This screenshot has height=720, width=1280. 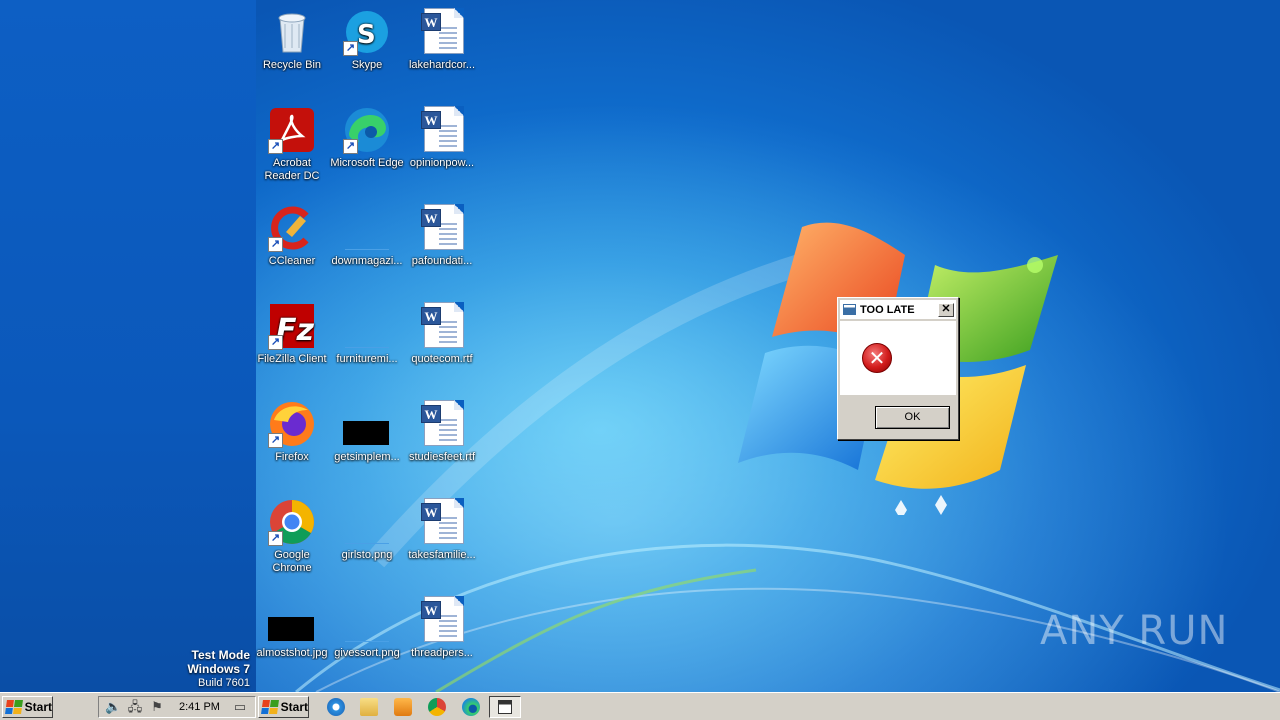 I want to click on desktop-icon-firefox: ↗ Firefox, so click(x=292, y=432).